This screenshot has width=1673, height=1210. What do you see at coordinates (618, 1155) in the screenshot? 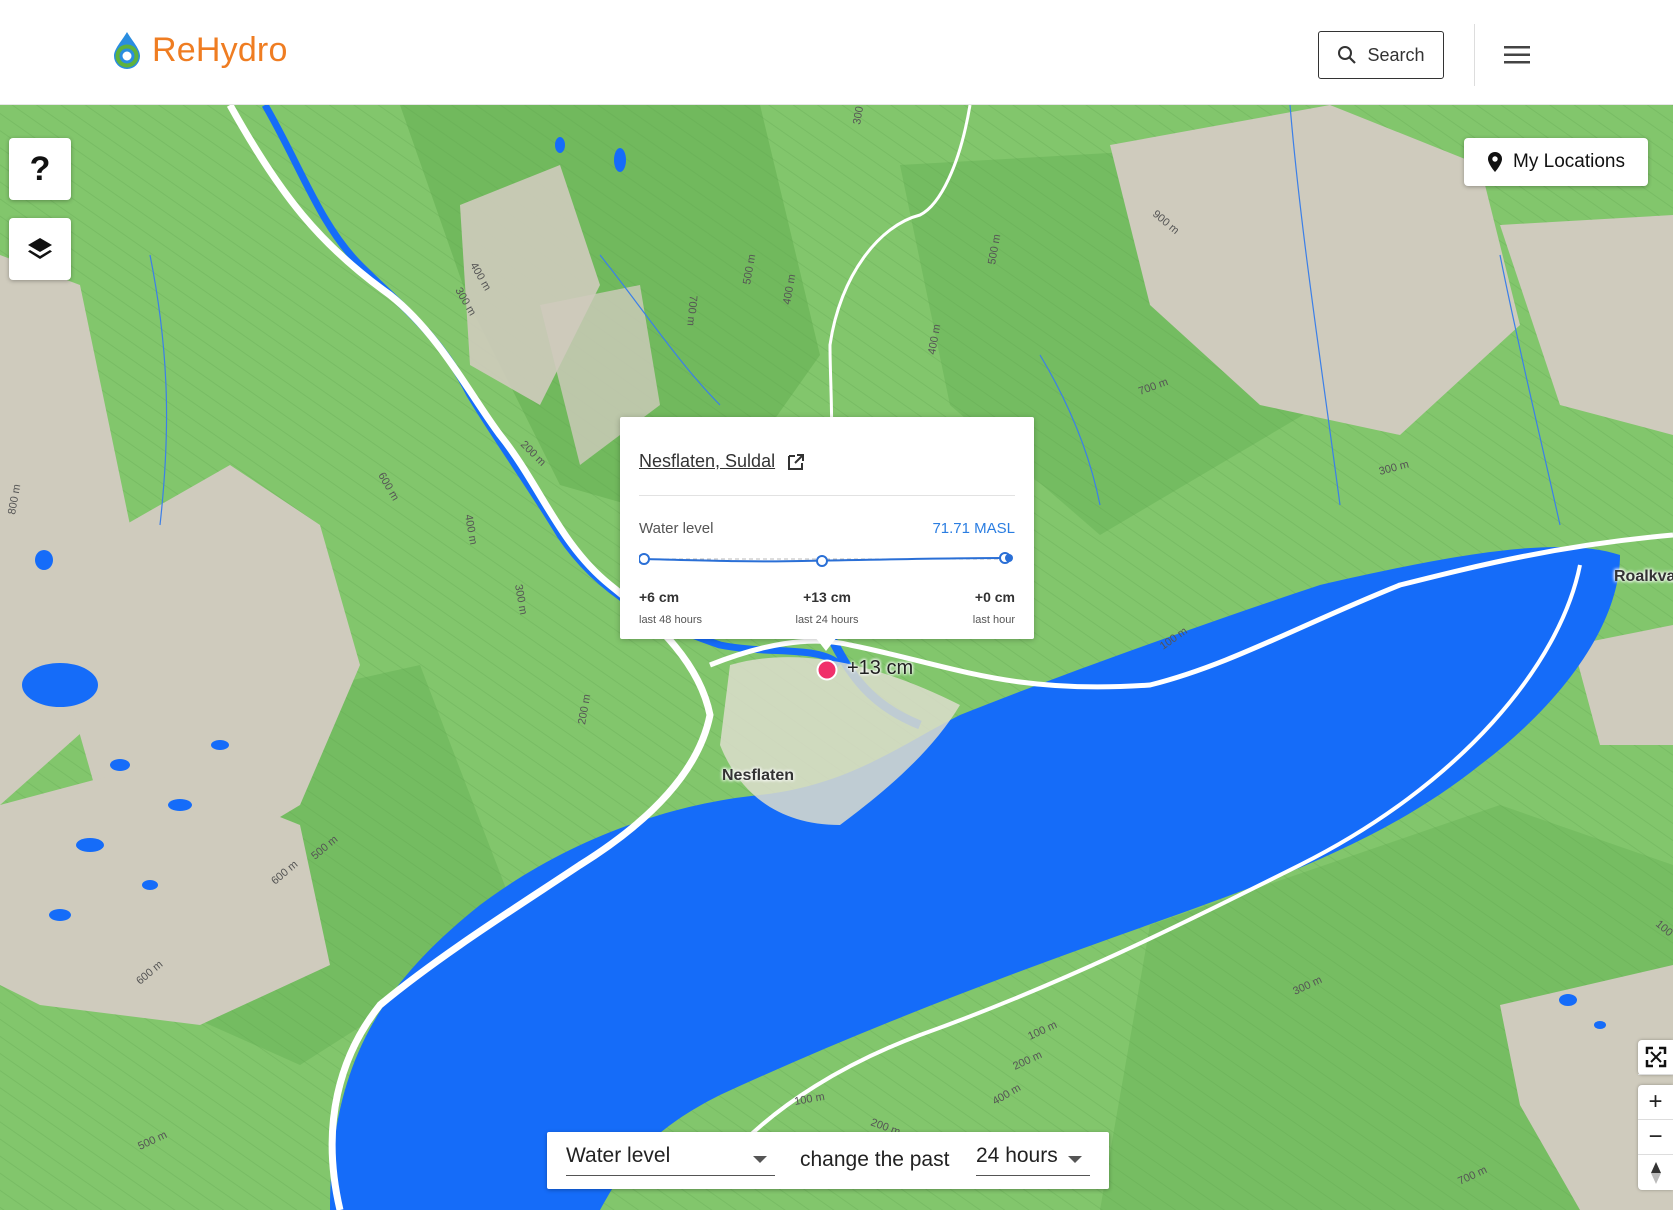
I see `metric-select-value: Water level` at bounding box center [618, 1155].